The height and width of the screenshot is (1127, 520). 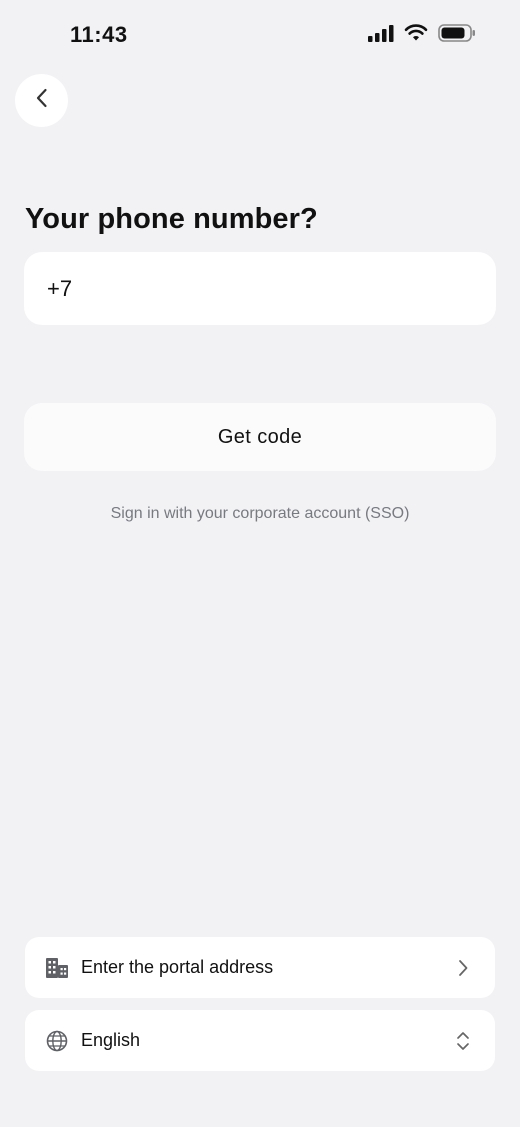 I want to click on chevron-up-down-icon, so click(x=463, y=1041).